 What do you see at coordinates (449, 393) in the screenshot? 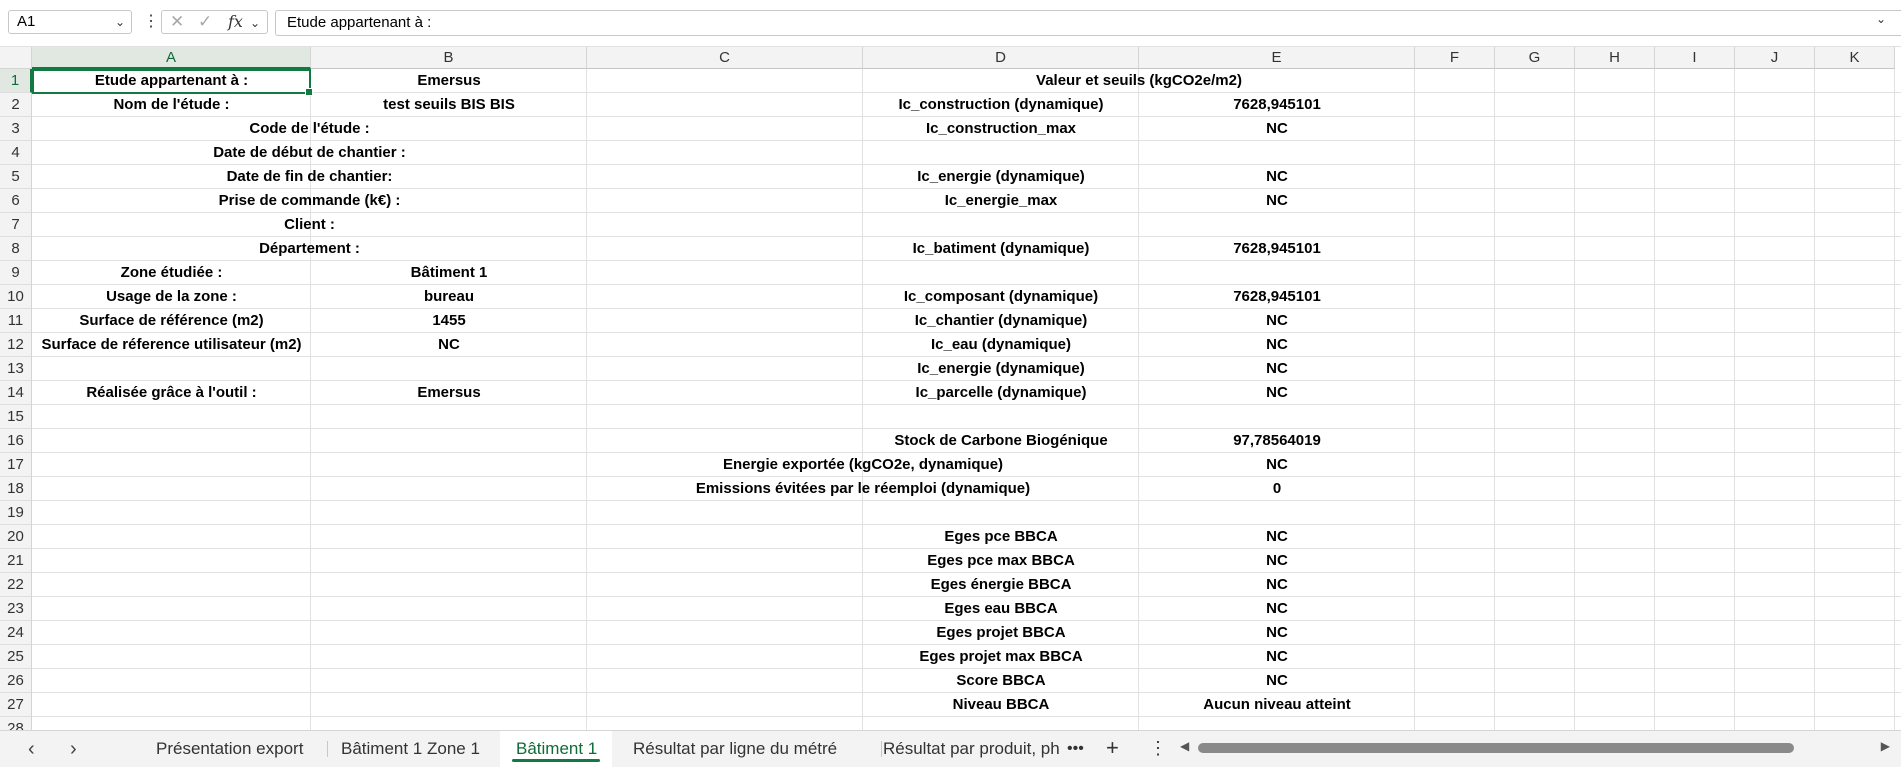
I see `cell-b14: Emersus` at bounding box center [449, 393].